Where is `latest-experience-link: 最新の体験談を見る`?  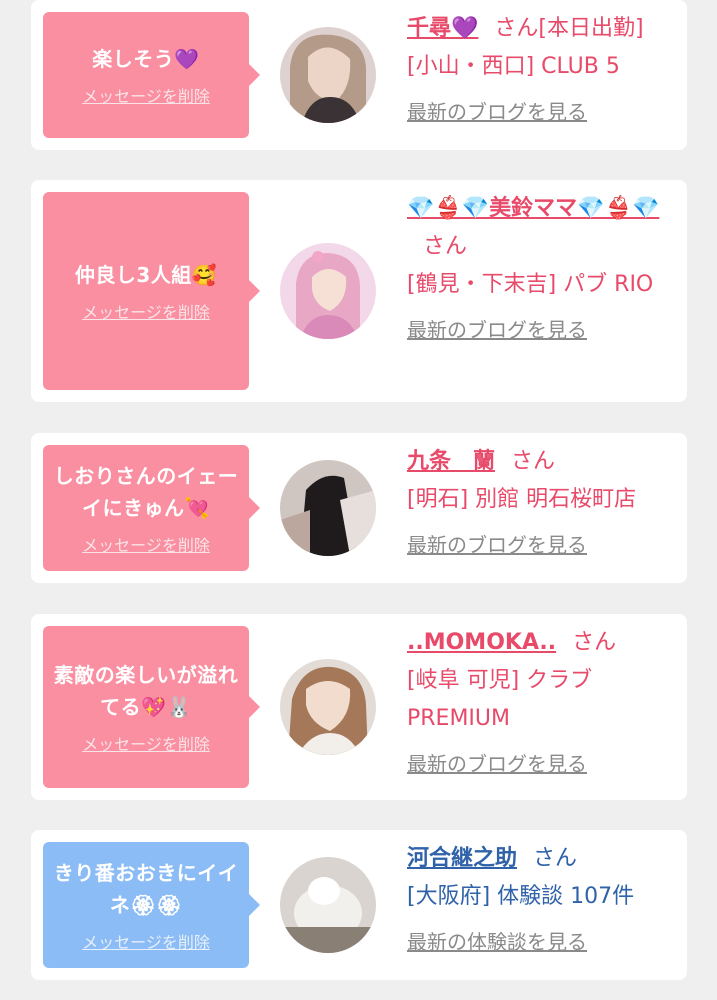 latest-experience-link: 最新の体験談を見る is located at coordinates (497, 940).